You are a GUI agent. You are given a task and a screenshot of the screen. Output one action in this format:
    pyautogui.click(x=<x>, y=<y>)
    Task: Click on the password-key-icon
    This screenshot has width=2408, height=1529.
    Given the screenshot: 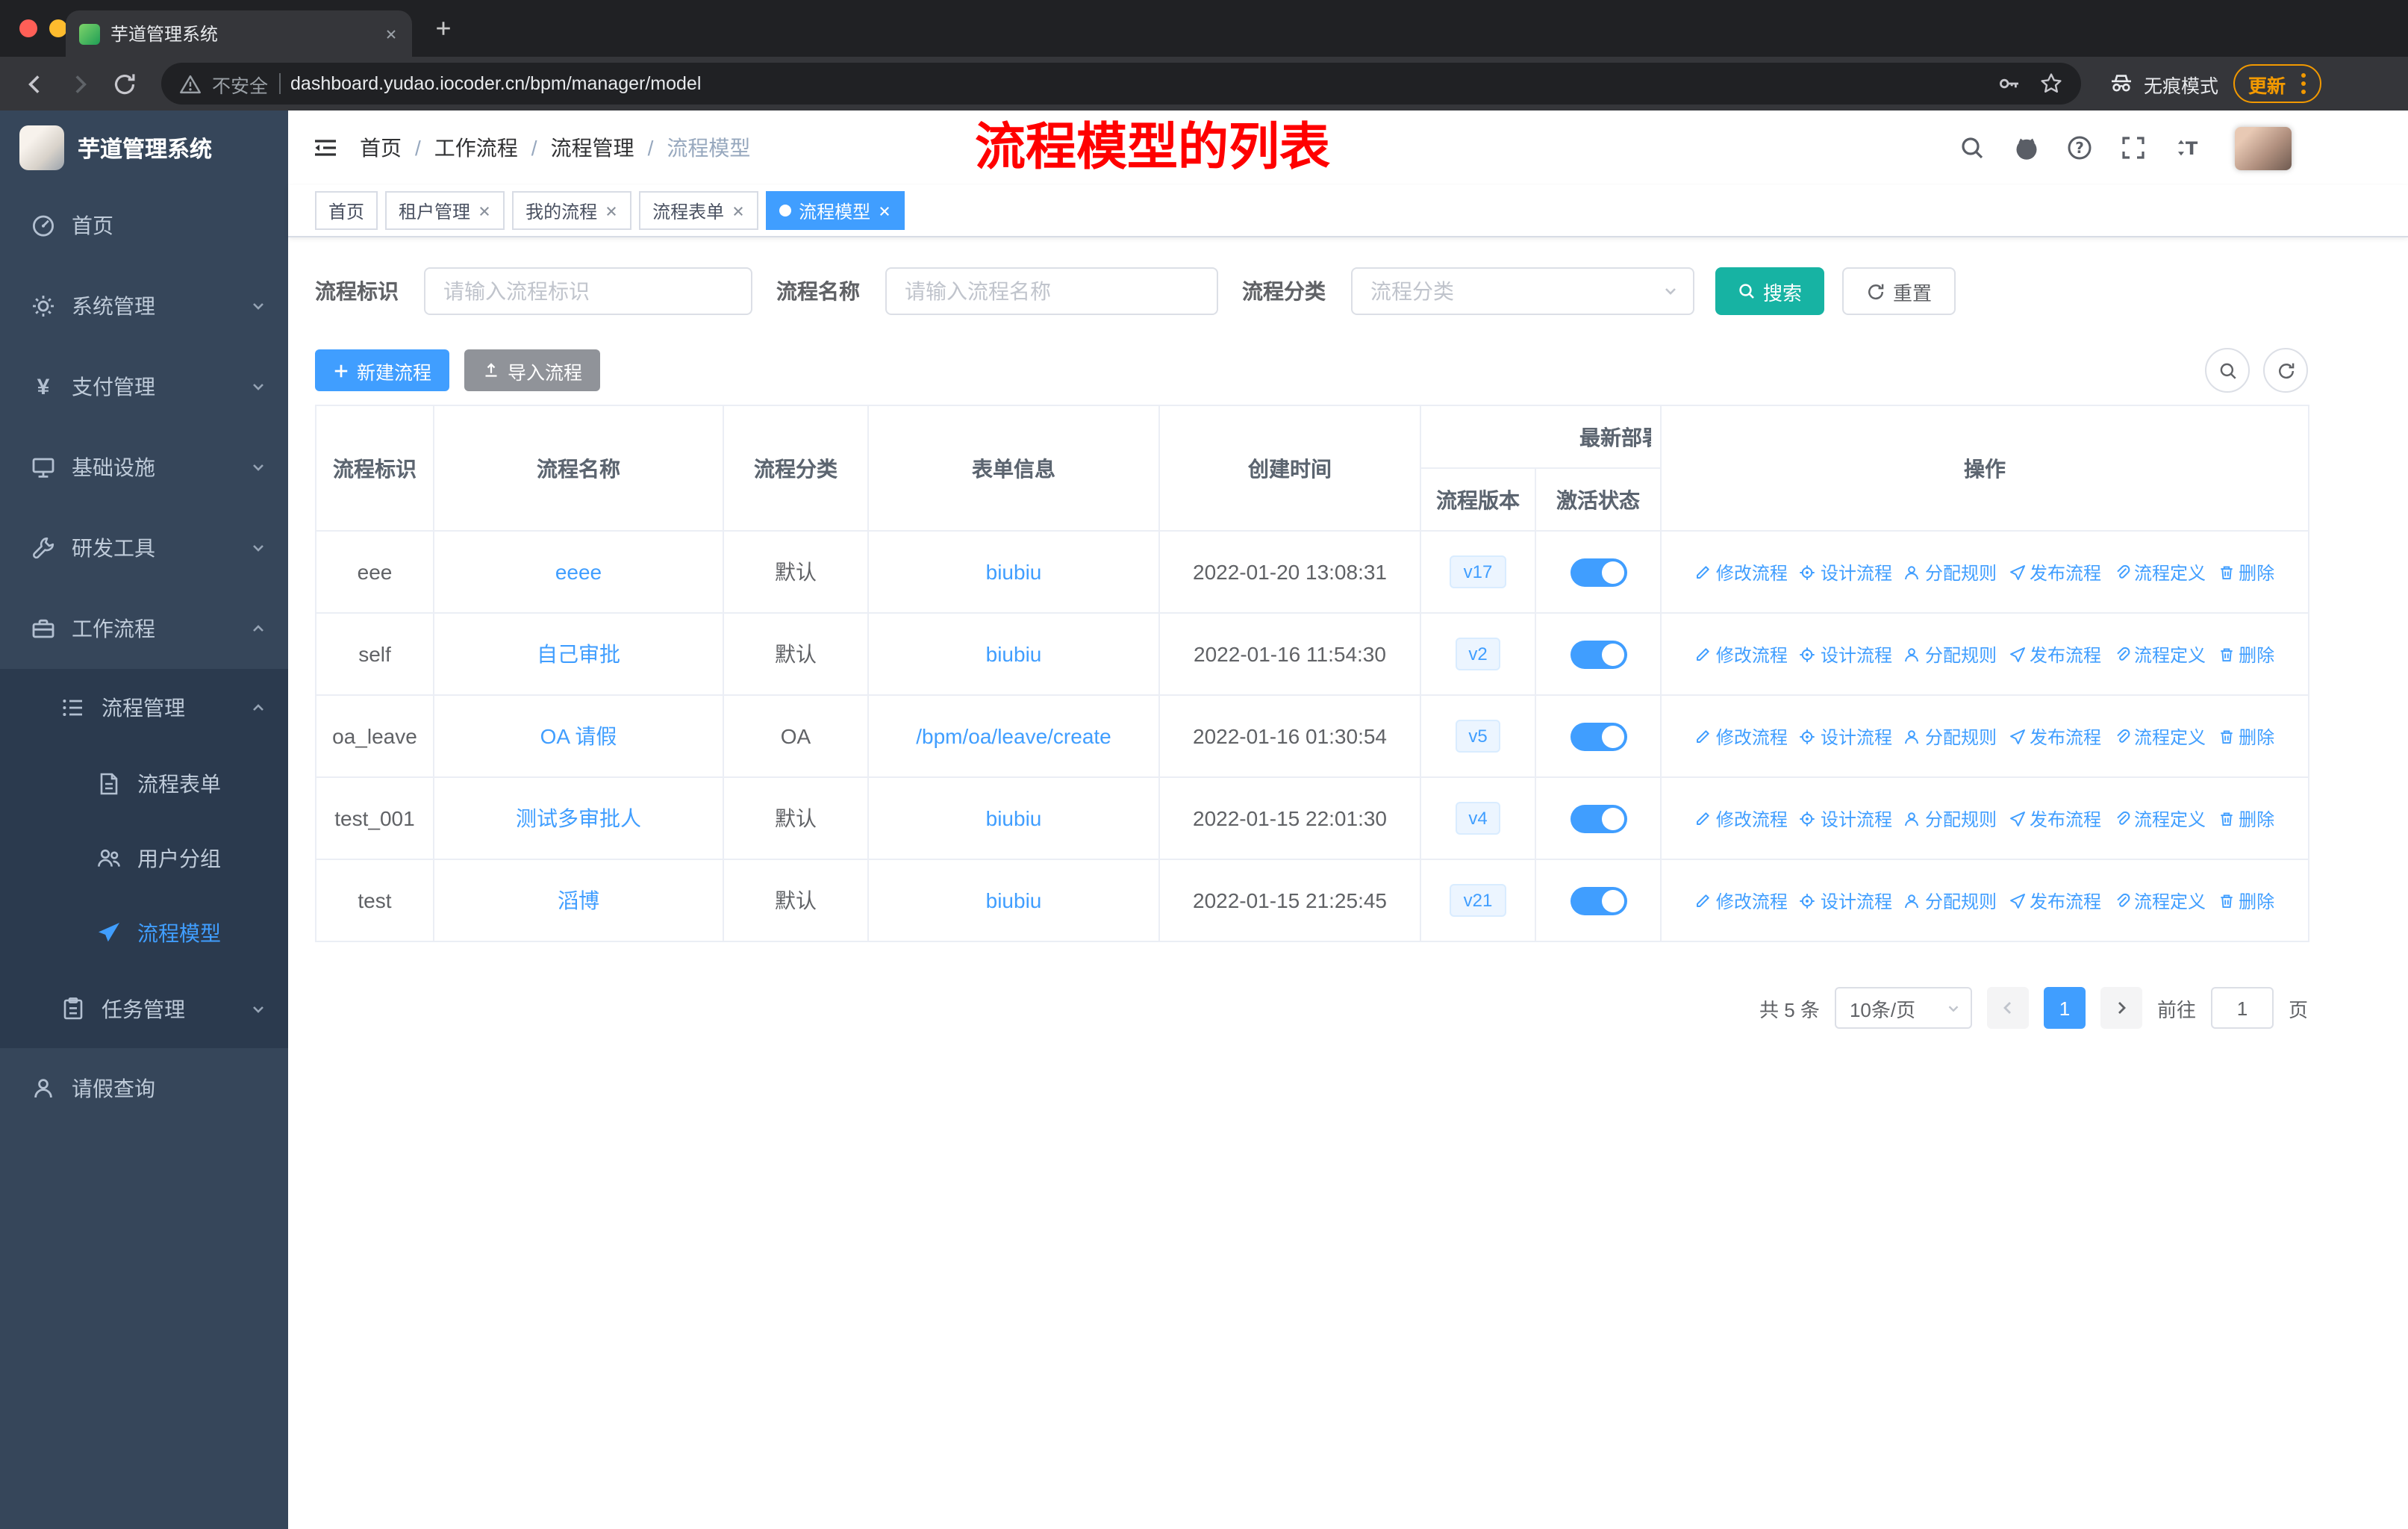 What is the action you would take?
    pyautogui.click(x=2009, y=84)
    